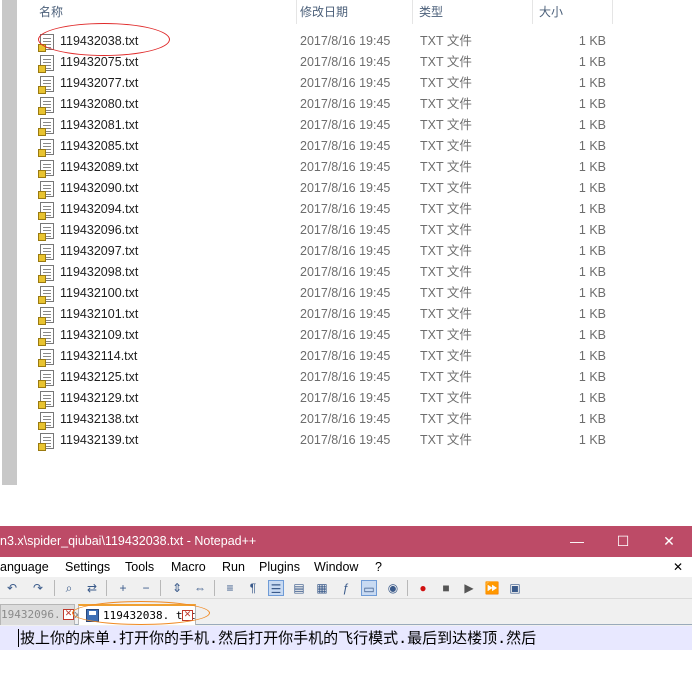  What do you see at coordinates (355, 419) in the screenshot?
I see `file-row: 119432138.txt 2017/8/16 19:45 TXT 文件 1 KB` at bounding box center [355, 419].